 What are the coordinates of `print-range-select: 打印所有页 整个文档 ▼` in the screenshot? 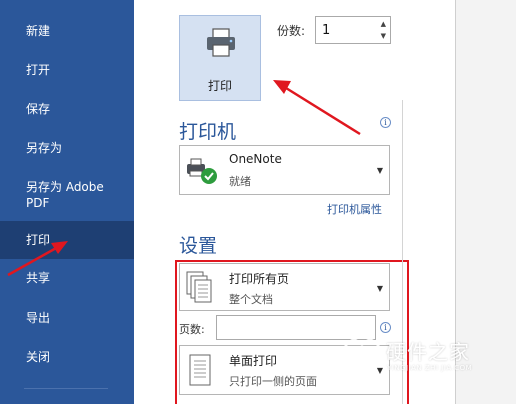 It's located at (284, 287).